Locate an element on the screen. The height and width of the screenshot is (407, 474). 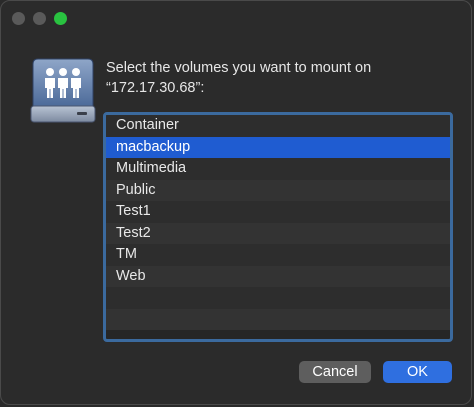
prompt-line-2: “172.17.30.68”: is located at coordinates (155, 88).